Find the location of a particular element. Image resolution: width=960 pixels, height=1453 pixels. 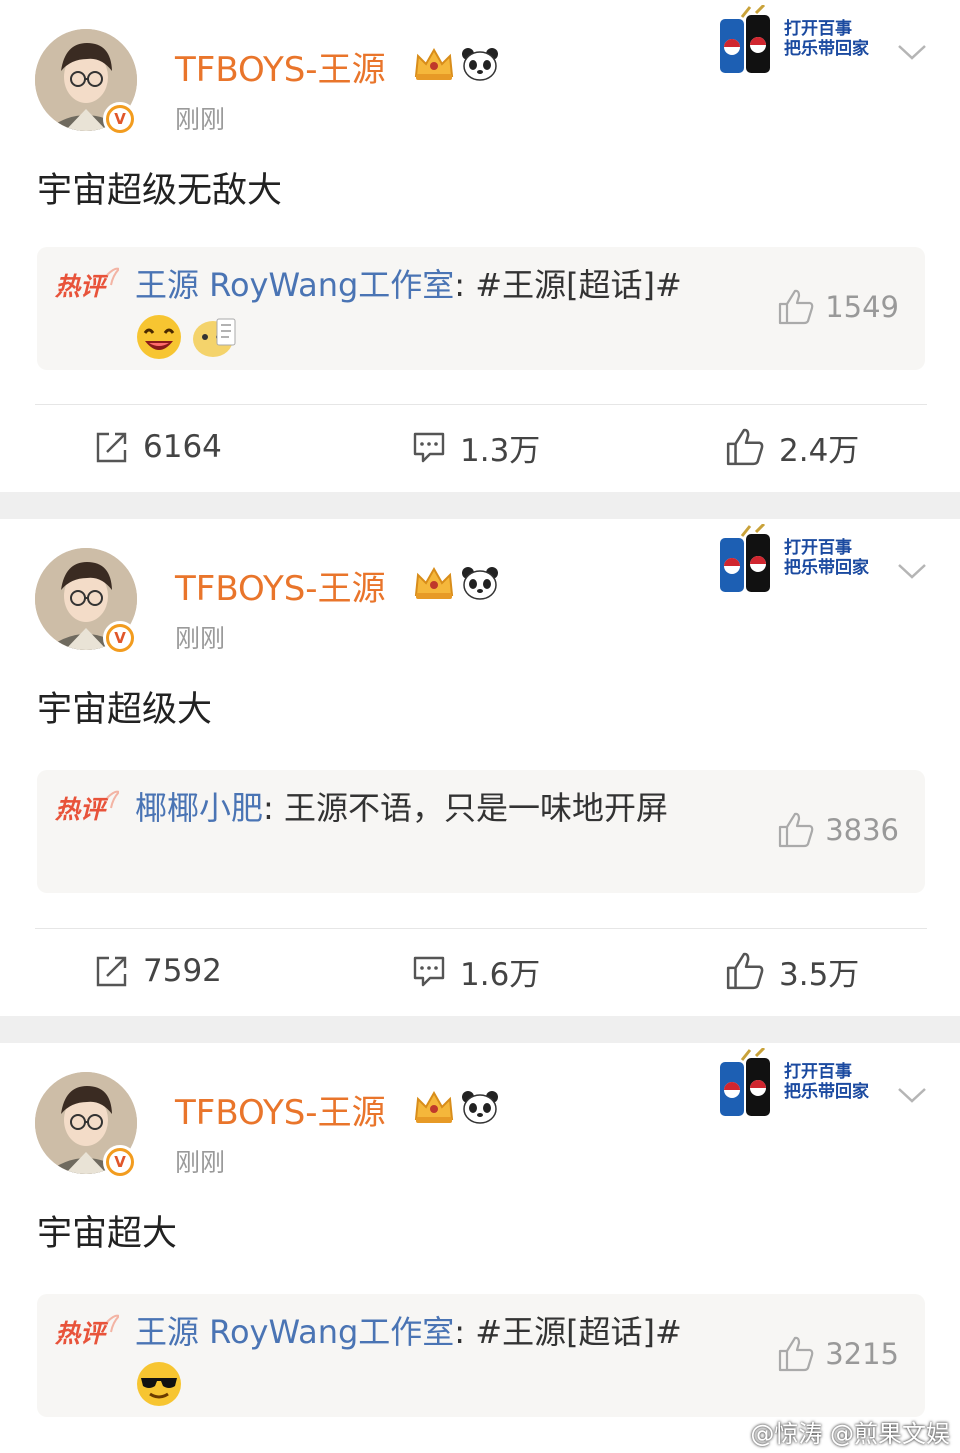

sunglasses-emoji-icon is located at coordinates (159, 1384).